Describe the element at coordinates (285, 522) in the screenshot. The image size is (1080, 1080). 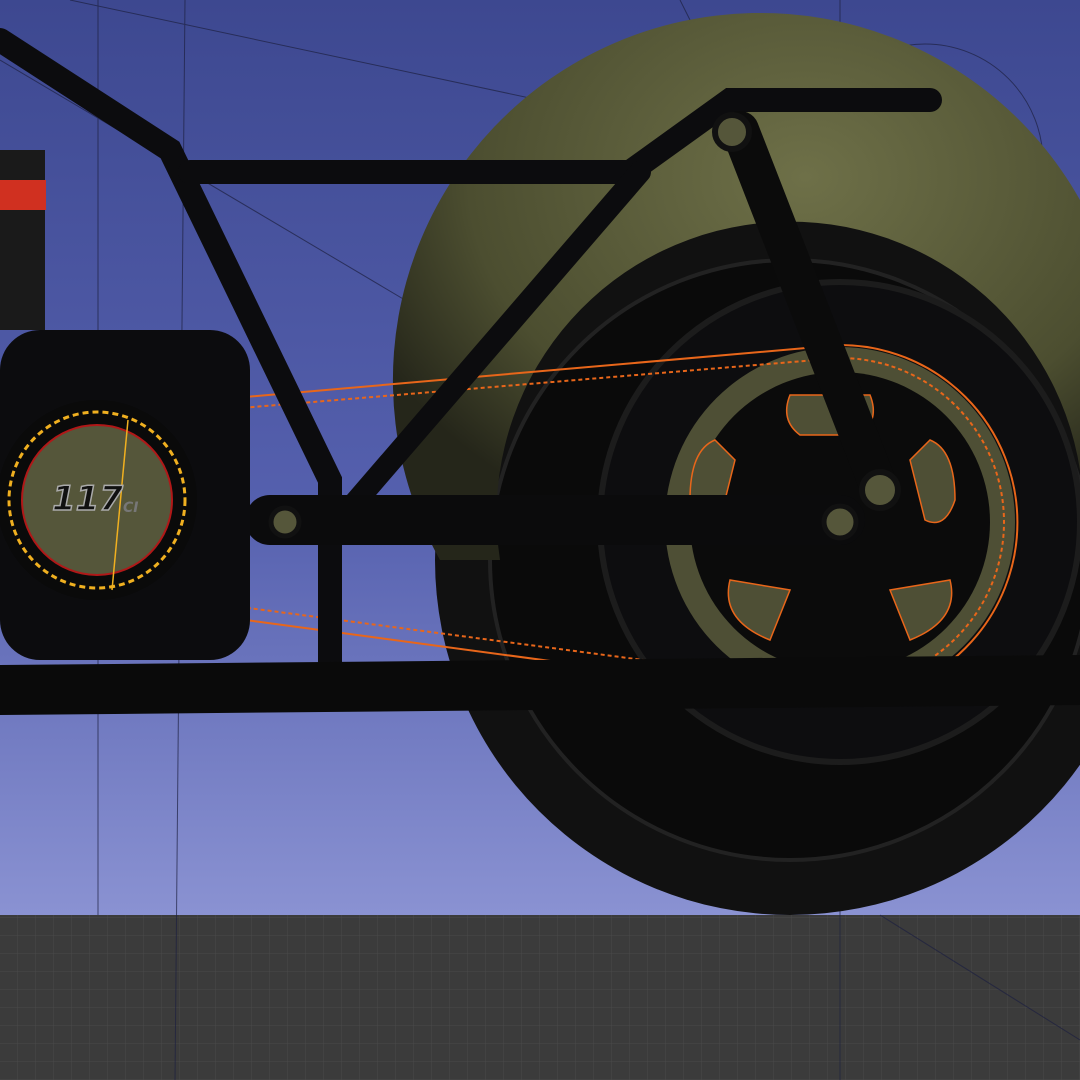
I see `swingarm-pivot` at that location.